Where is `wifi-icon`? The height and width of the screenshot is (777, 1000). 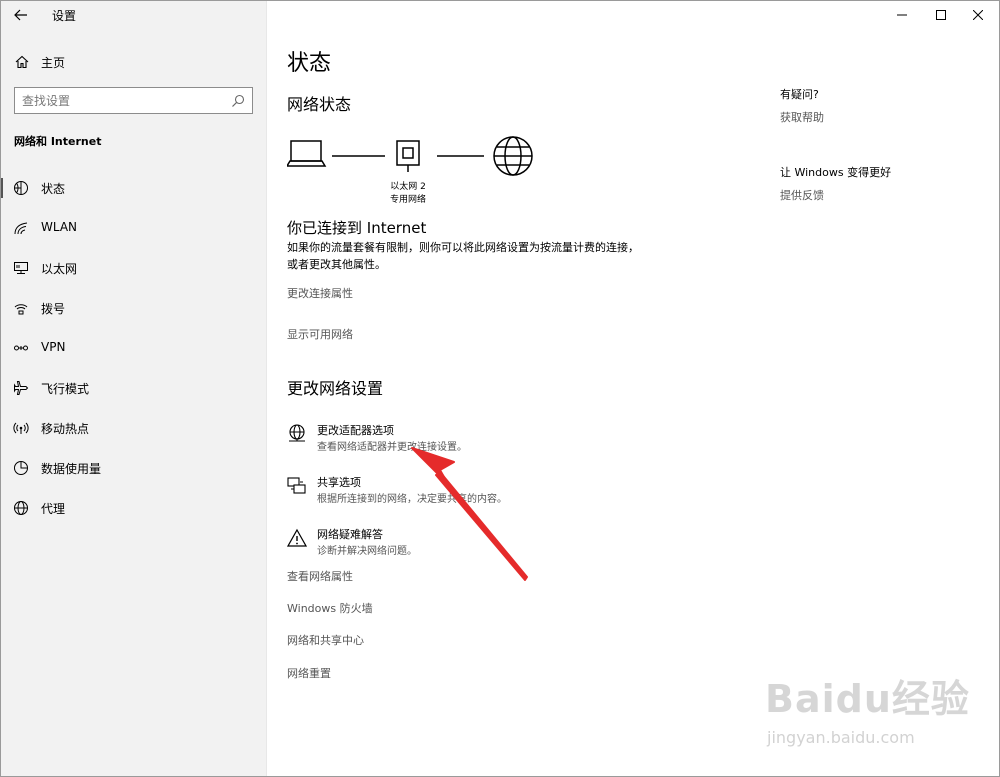 wifi-icon is located at coordinates (21, 228).